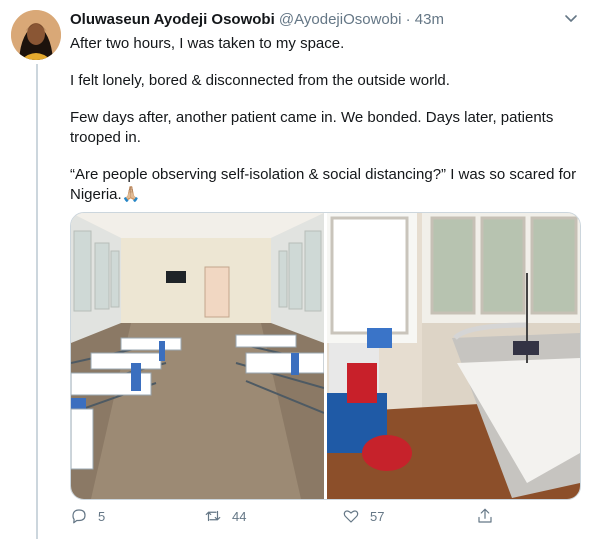 The width and height of the screenshot is (592, 539). Describe the element at coordinates (102, 516) in the screenshot. I see `reply-count: 5` at that location.